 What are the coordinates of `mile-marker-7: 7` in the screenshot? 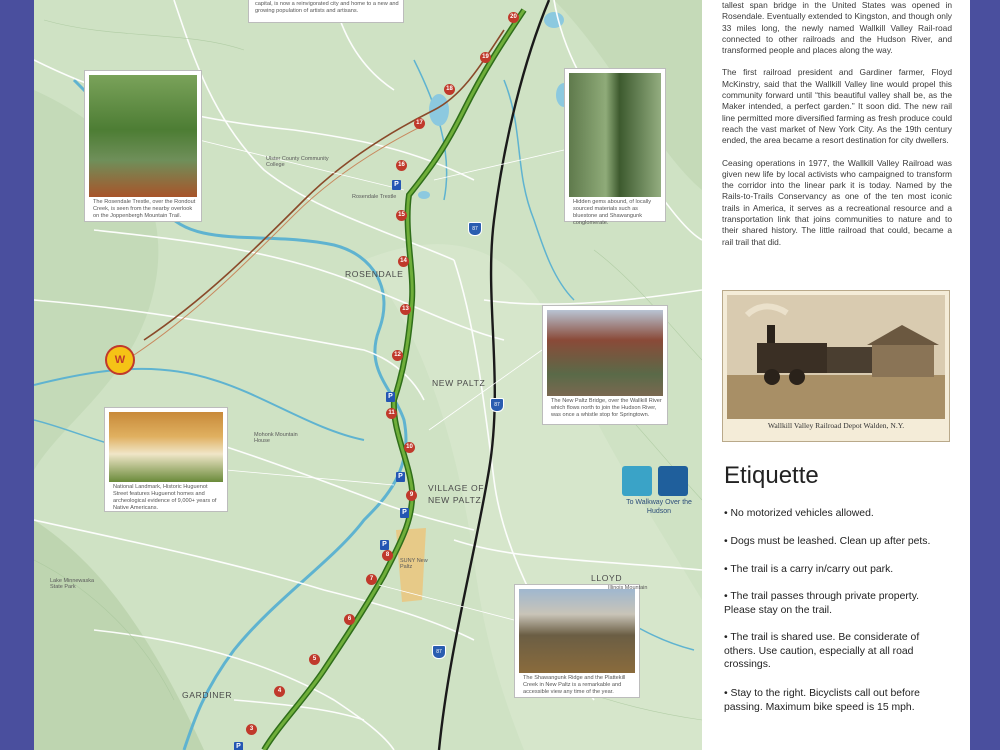 It's located at (371, 579).